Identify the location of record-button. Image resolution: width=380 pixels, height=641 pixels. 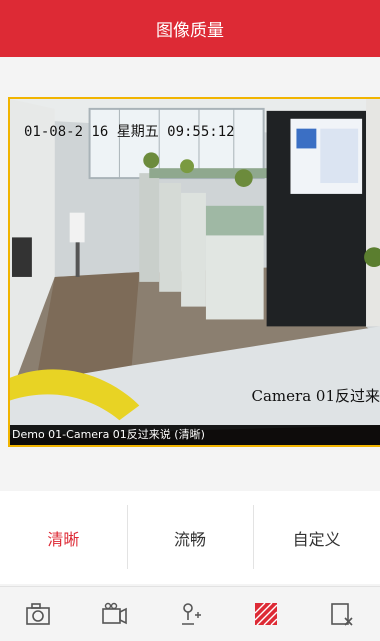
(114, 614).